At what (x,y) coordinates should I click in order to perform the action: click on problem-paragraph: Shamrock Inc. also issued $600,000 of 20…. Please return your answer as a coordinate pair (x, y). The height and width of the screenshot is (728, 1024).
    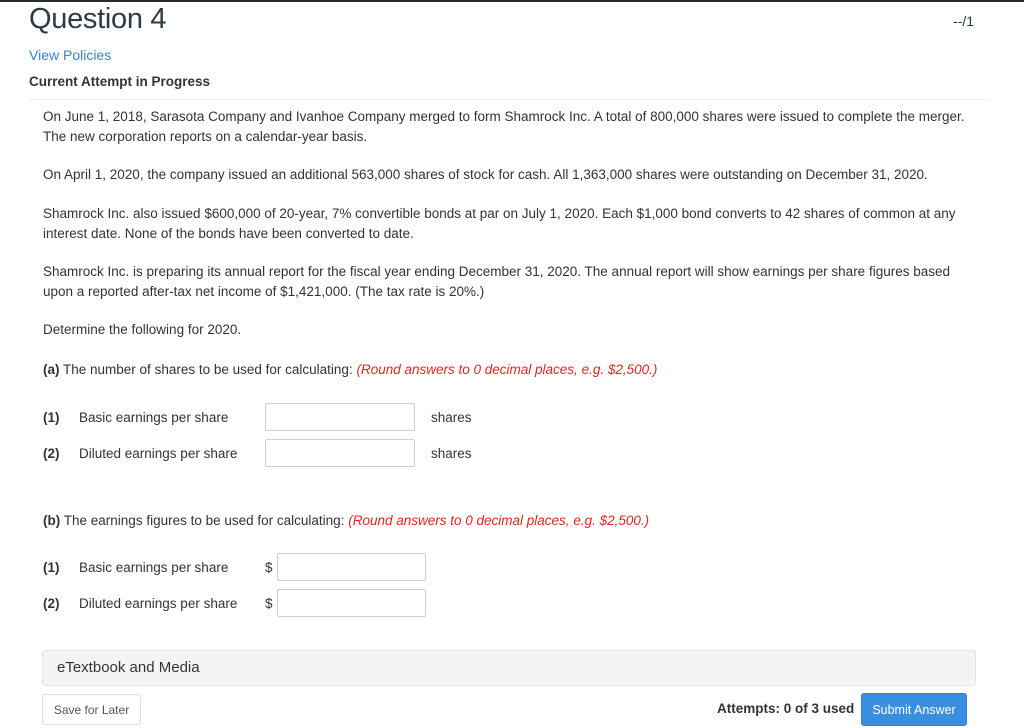
    Looking at the image, I should click on (499, 223).